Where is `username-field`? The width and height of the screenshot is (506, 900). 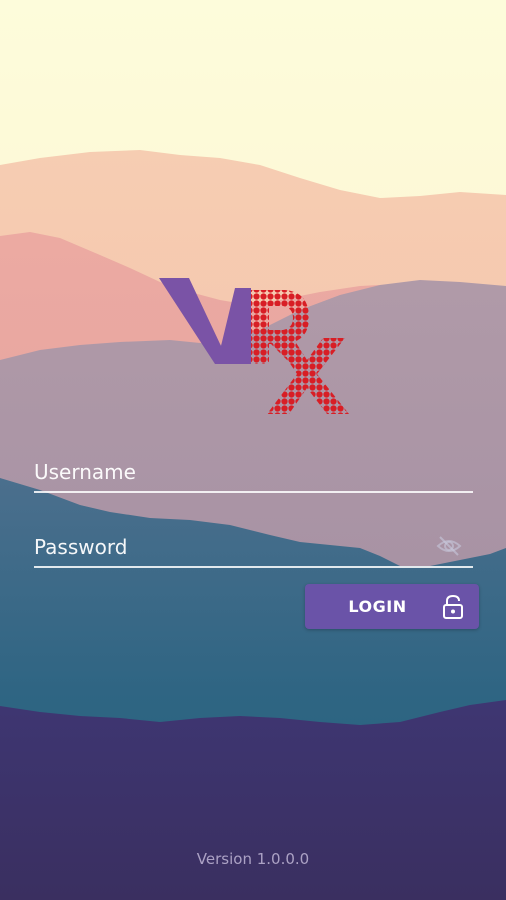 username-field is located at coordinates (253, 474).